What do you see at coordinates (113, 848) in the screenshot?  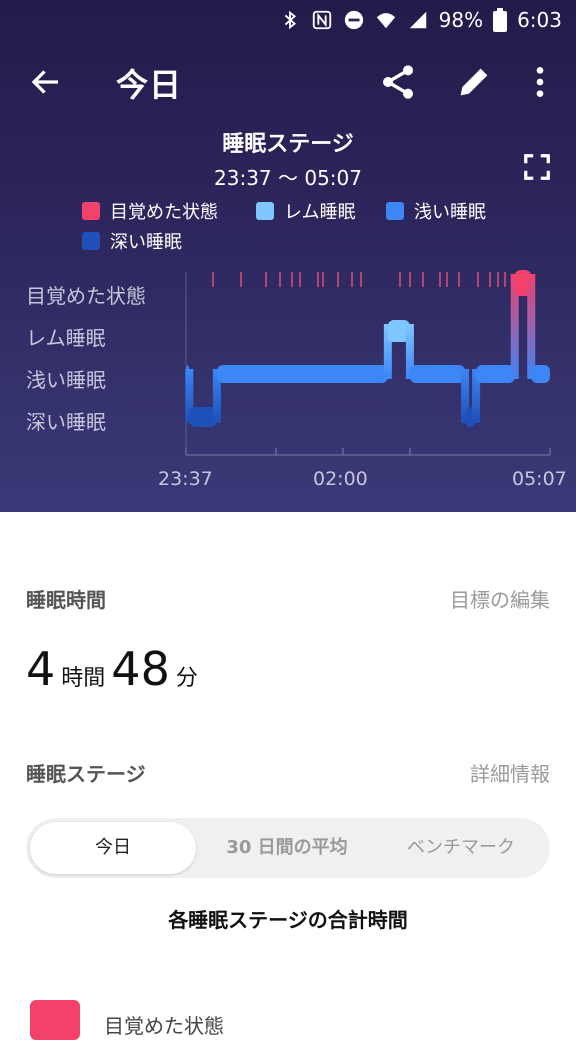 I see `tab-today: 今日` at bounding box center [113, 848].